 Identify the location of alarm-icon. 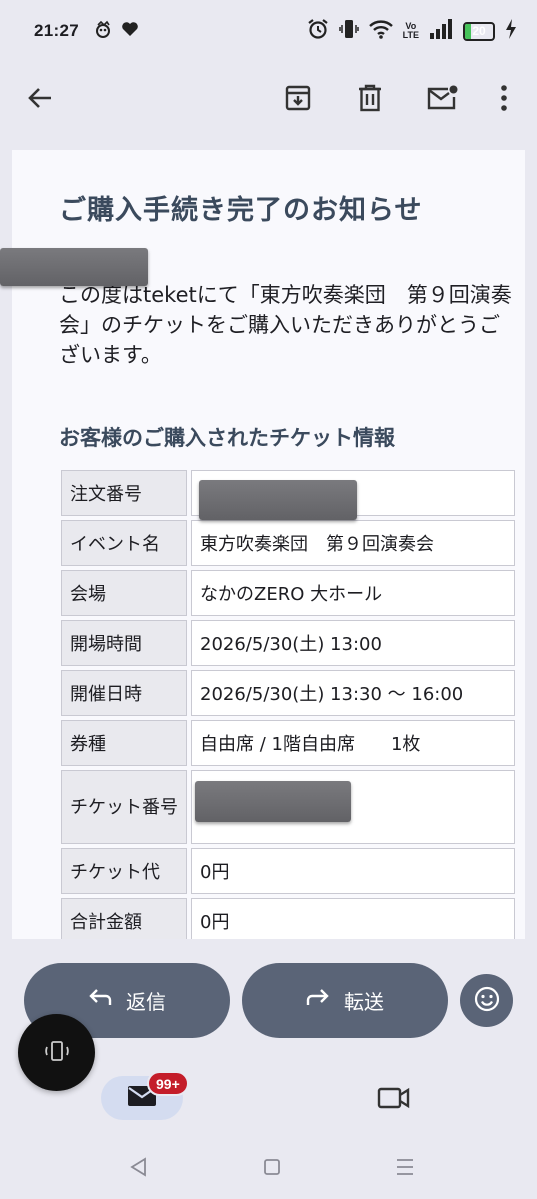
(318, 31).